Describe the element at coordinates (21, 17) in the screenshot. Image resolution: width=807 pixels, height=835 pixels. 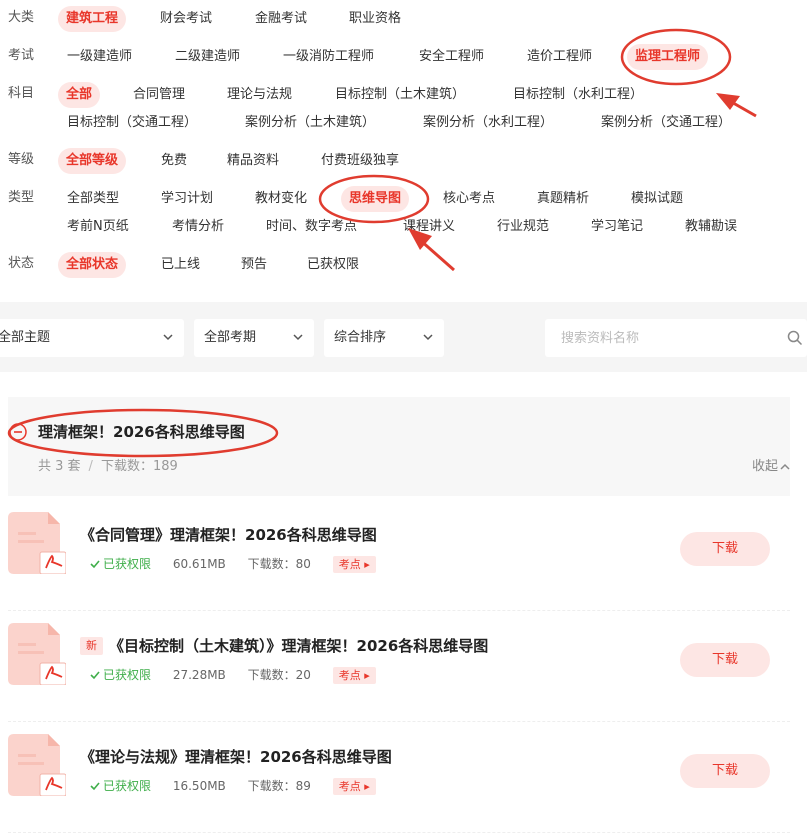
I see `filter-label-category: 大类` at that location.